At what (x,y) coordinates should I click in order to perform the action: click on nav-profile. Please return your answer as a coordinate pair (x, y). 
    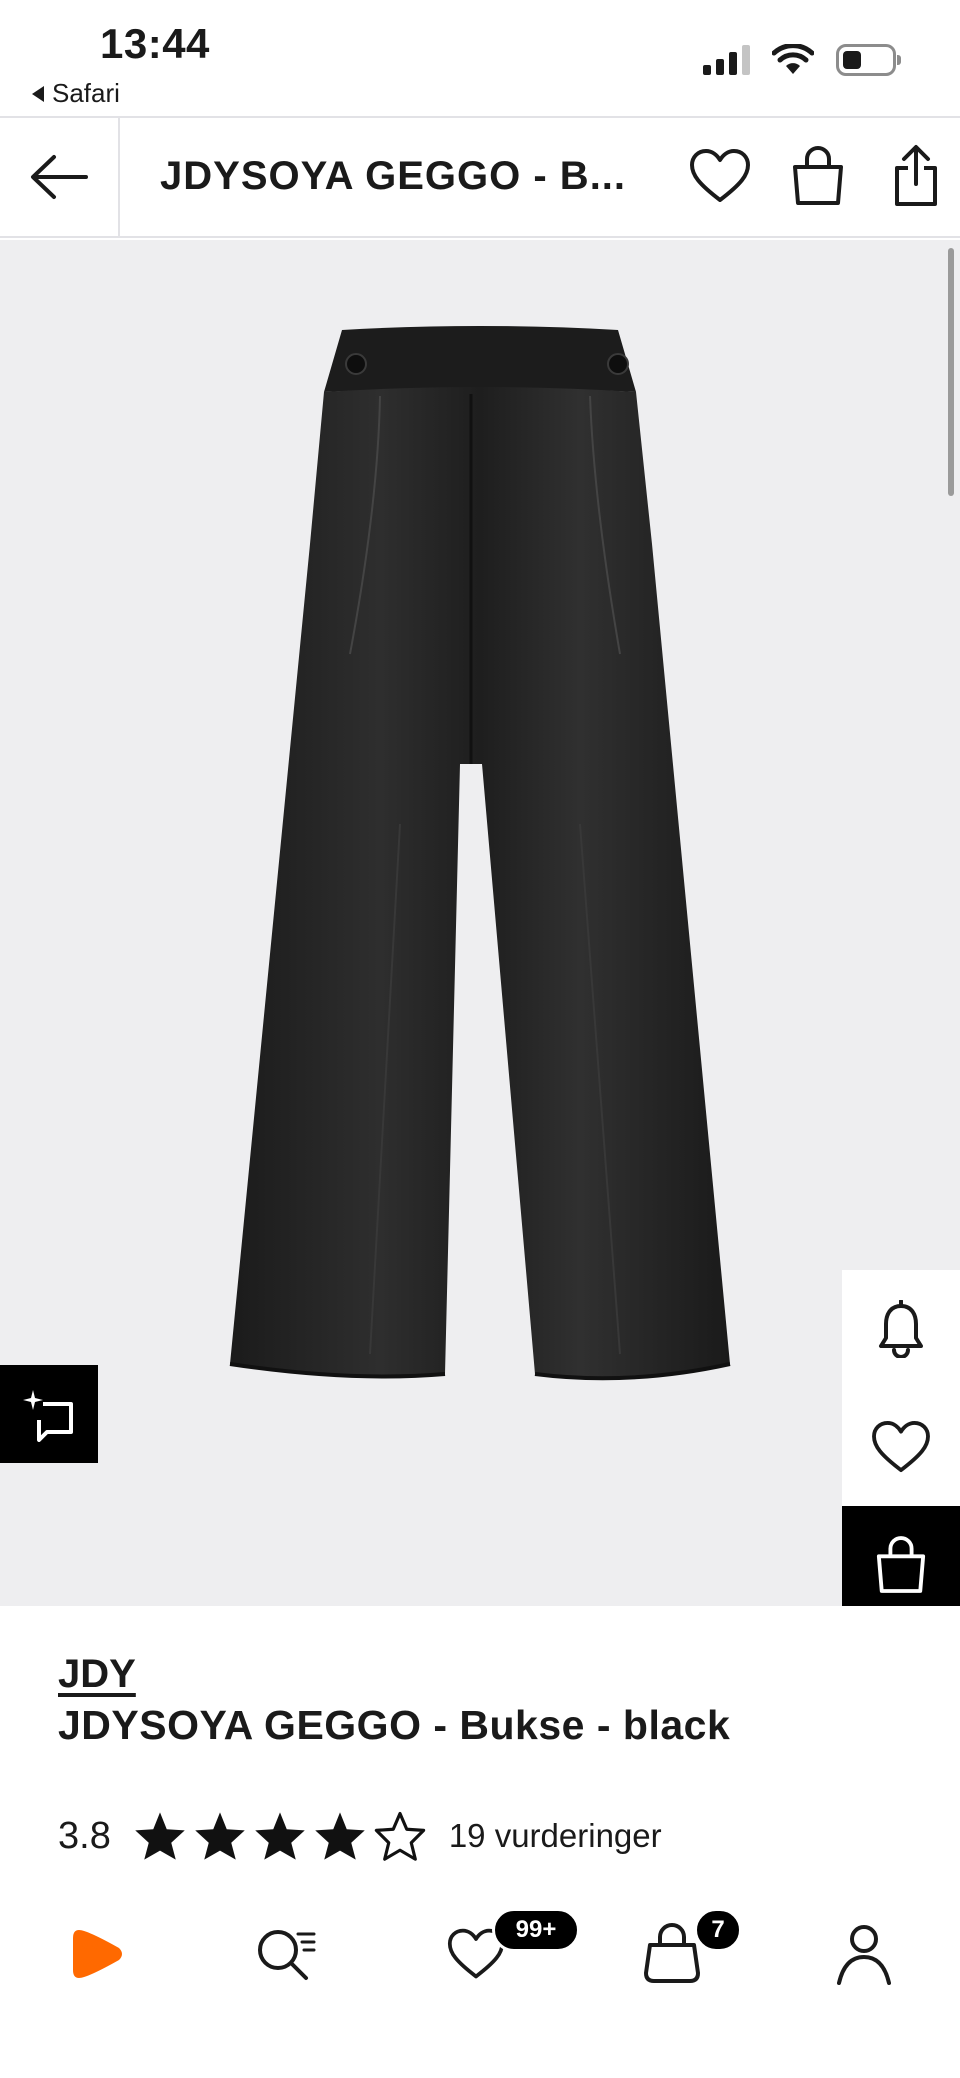
    Looking at the image, I should click on (864, 1954).